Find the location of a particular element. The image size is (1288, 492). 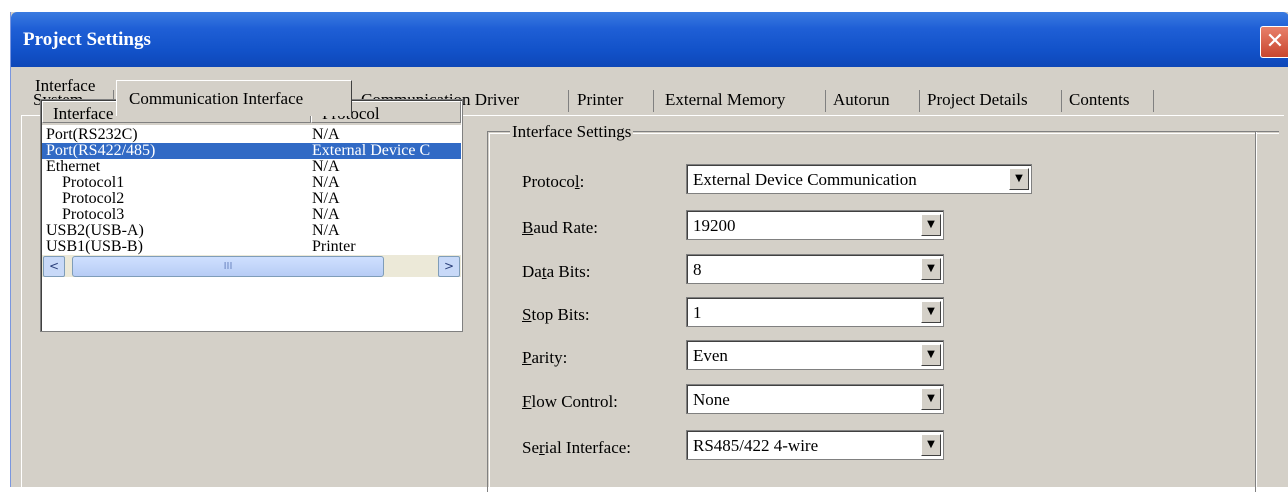

tab-autorun: Autorun is located at coordinates (876, 101).